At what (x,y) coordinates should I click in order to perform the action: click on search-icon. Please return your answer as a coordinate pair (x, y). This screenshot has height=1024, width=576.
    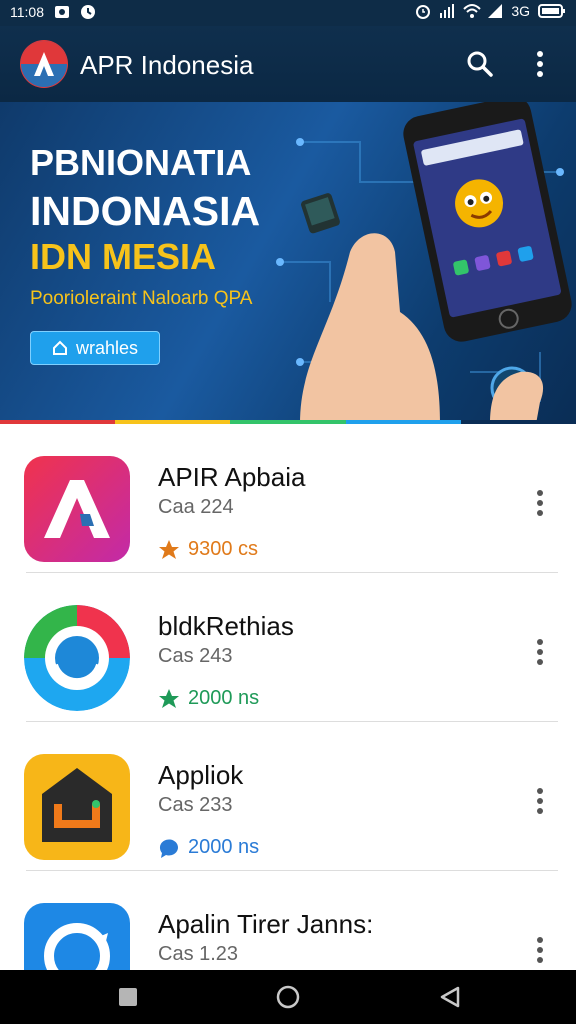
    Looking at the image, I should click on (480, 64).